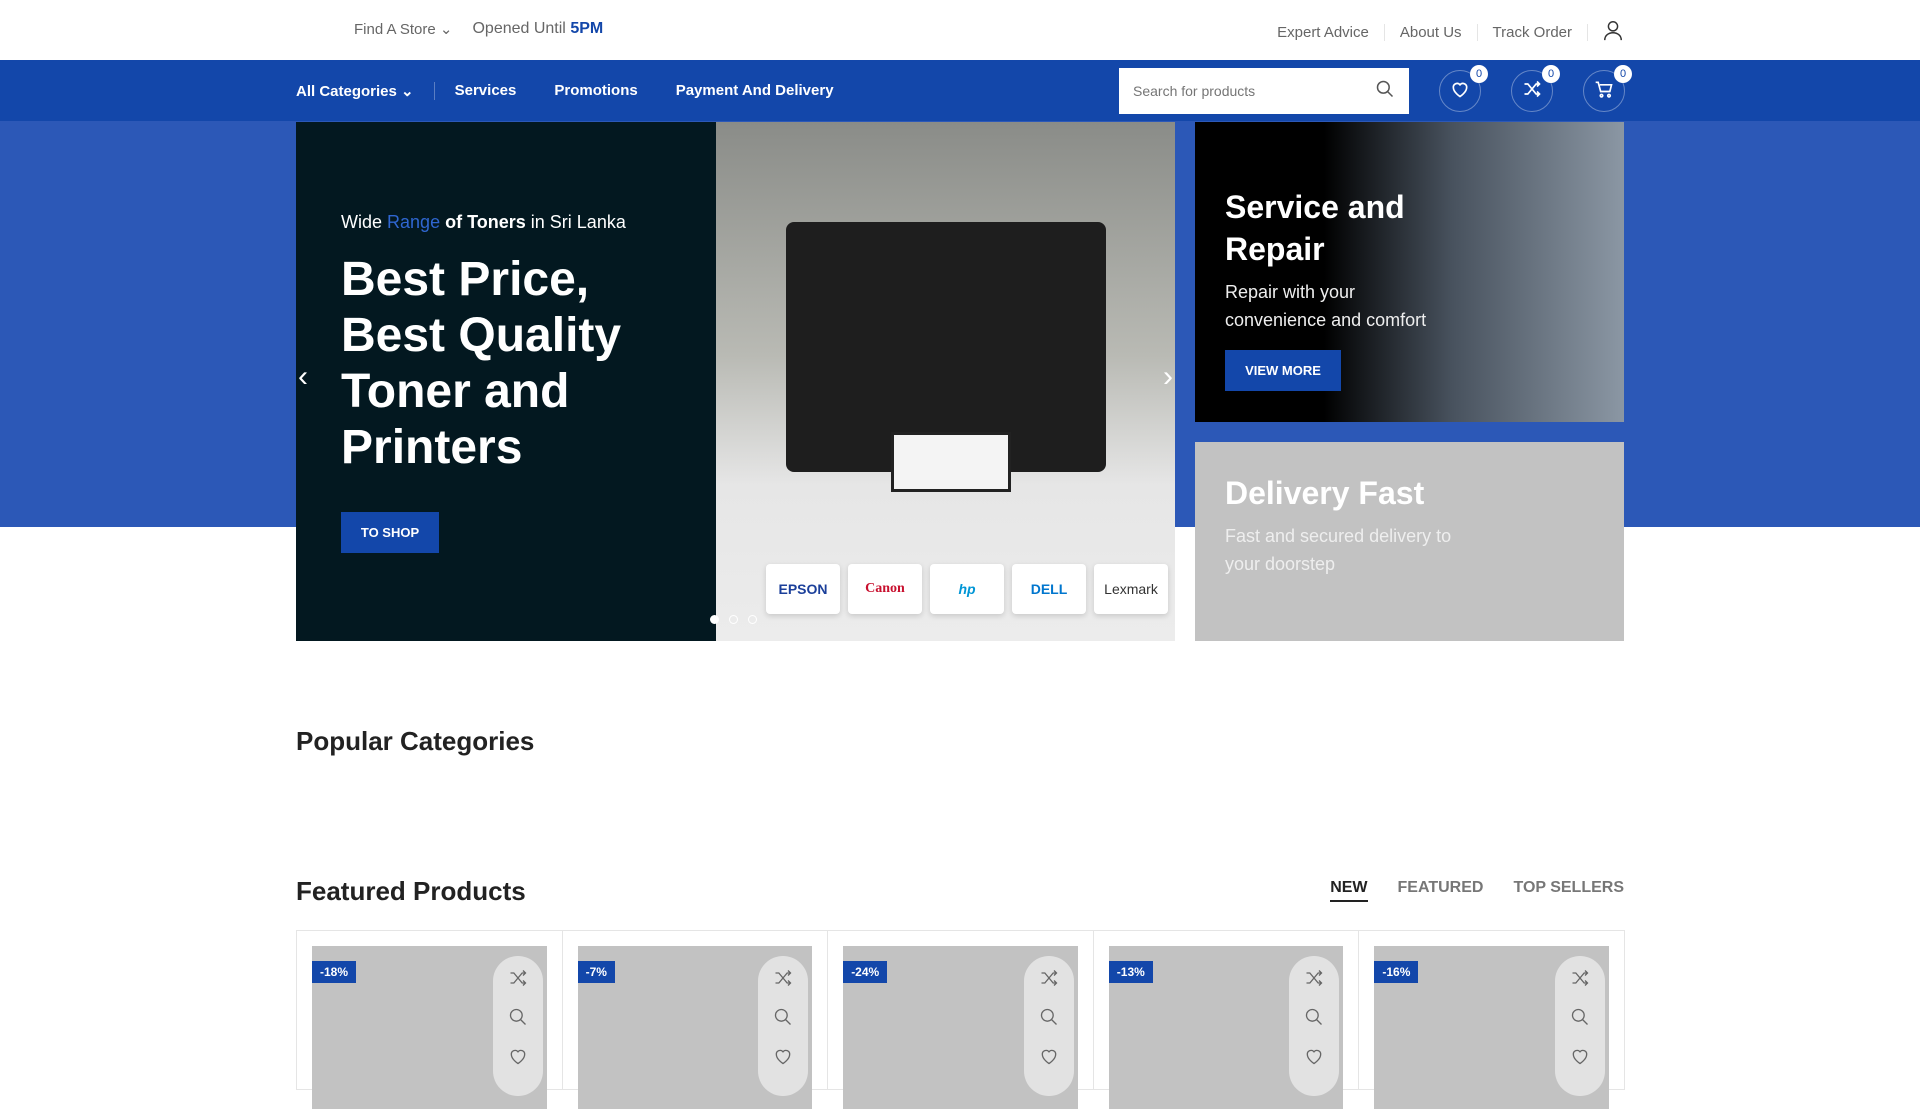 Image resolution: width=1920 pixels, height=1109 pixels. I want to click on cart-icon, so click(1604, 91).